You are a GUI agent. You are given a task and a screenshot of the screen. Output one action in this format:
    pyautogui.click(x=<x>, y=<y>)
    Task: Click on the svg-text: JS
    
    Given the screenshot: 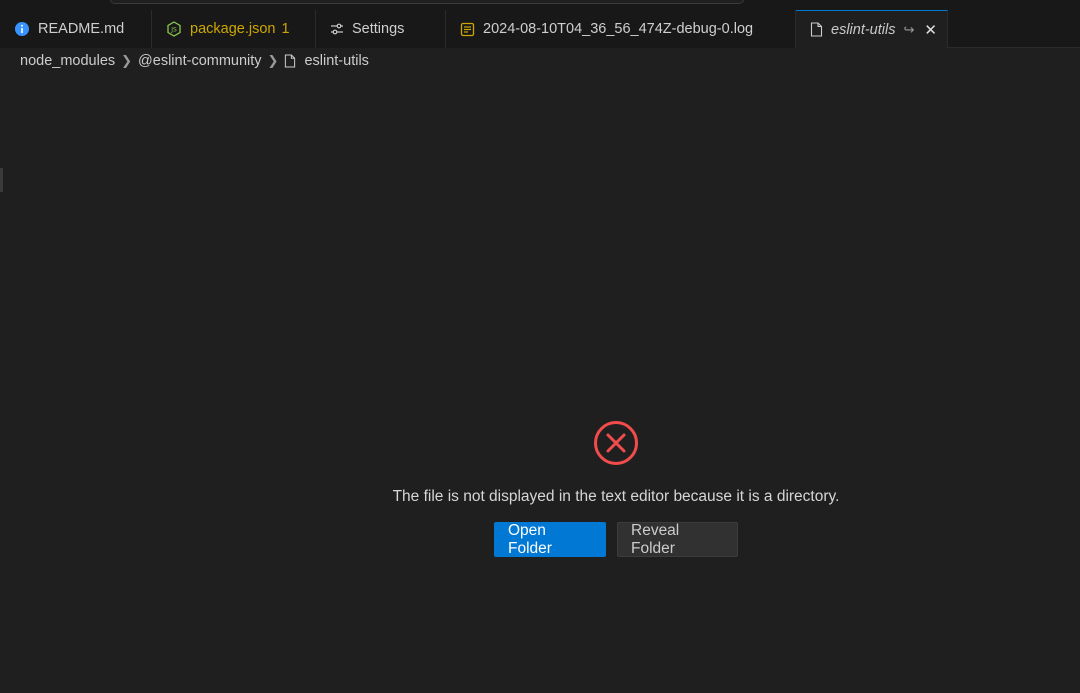 What is the action you would take?
    pyautogui.click(x=173, y=30)
    